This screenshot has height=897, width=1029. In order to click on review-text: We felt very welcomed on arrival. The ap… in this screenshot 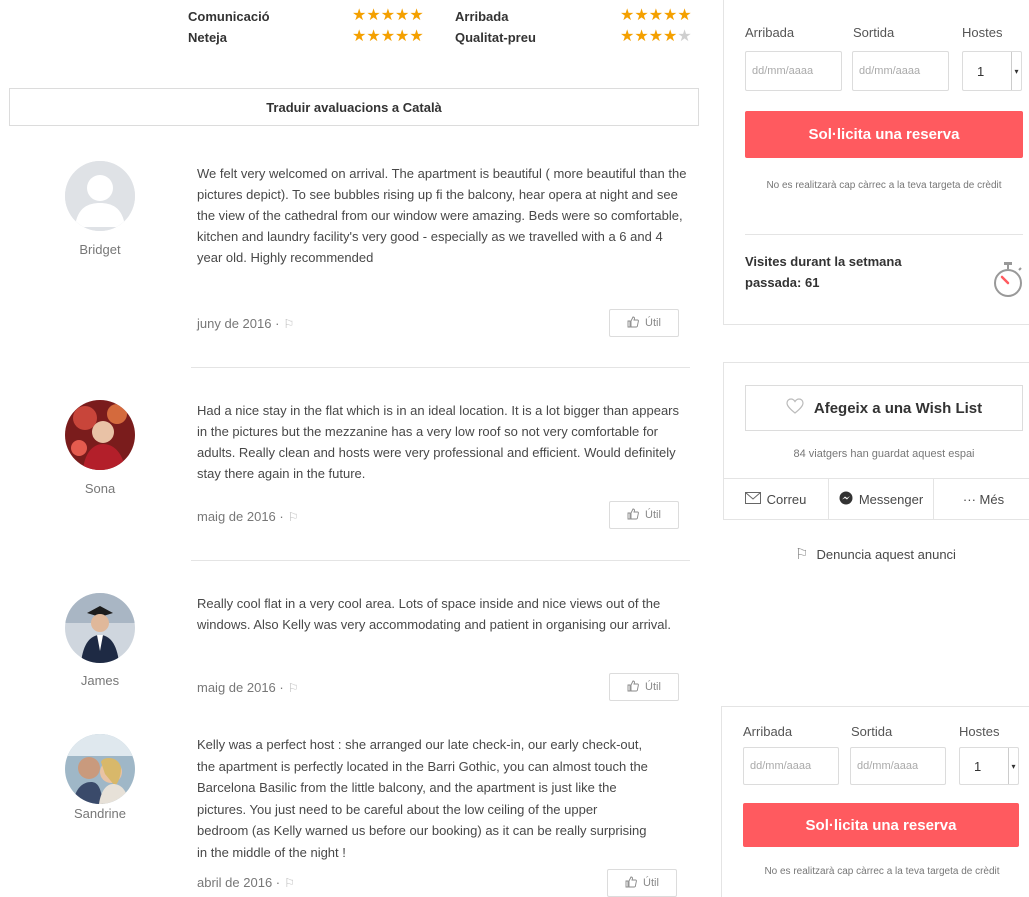, I will do `click(442, 215)`.